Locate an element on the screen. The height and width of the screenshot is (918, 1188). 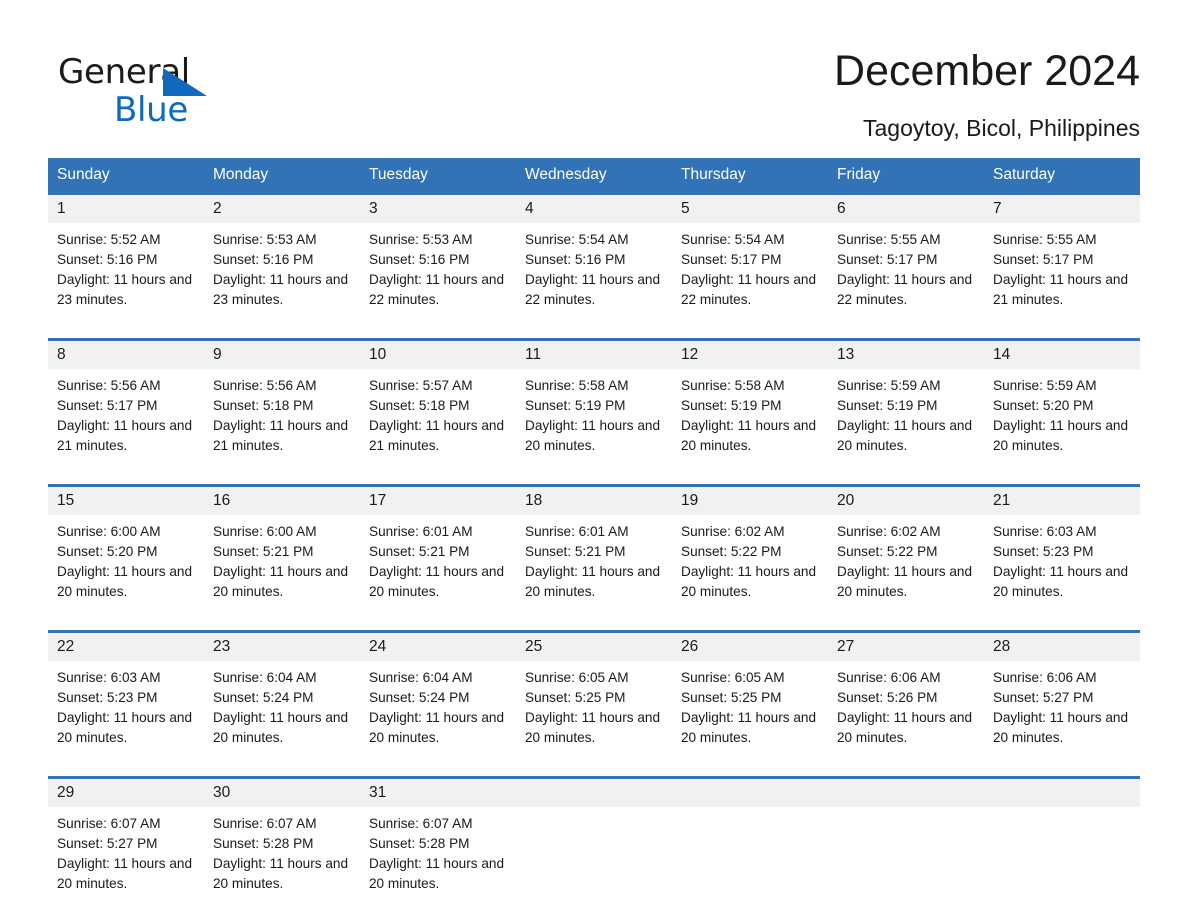
day-cell-empty is located at coordinates (1062, 857).